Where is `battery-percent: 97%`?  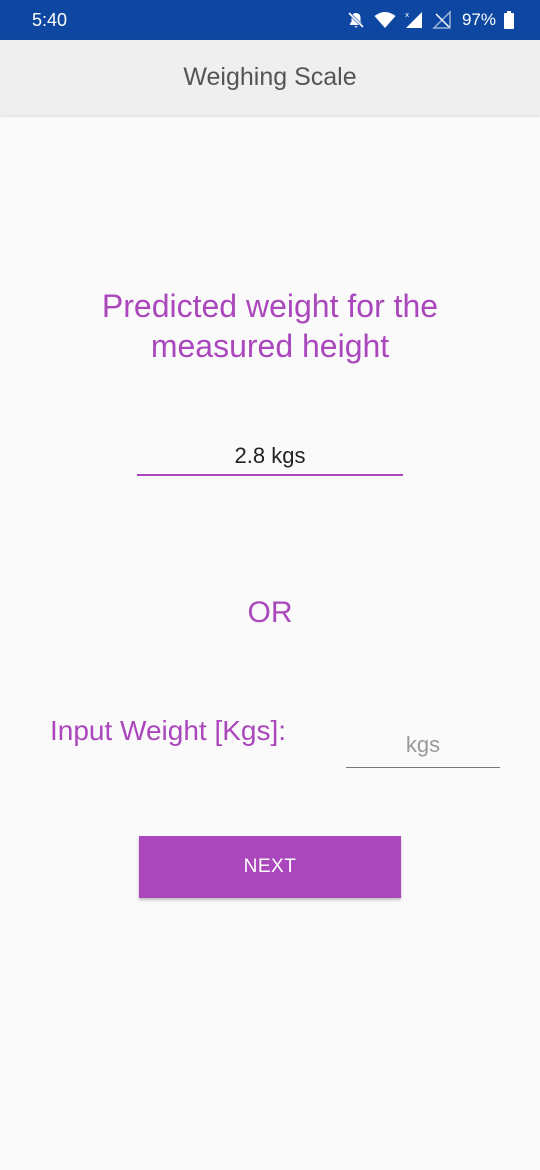
battery-percent: 97% is located at coordinates (478, 19).